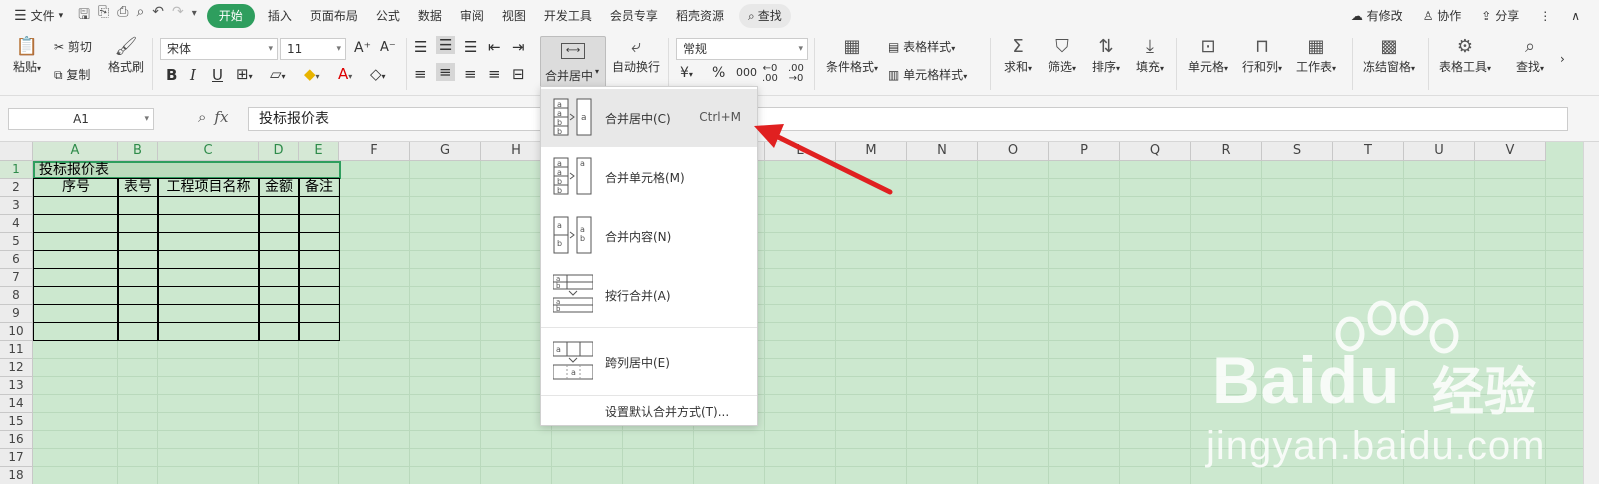 The width and height of the screenshot is (1599, 484). What do you see at coordinates (634, 16) in the screenshot?
I see `tab-member: 会员专享` at bounding box center [634, 16].